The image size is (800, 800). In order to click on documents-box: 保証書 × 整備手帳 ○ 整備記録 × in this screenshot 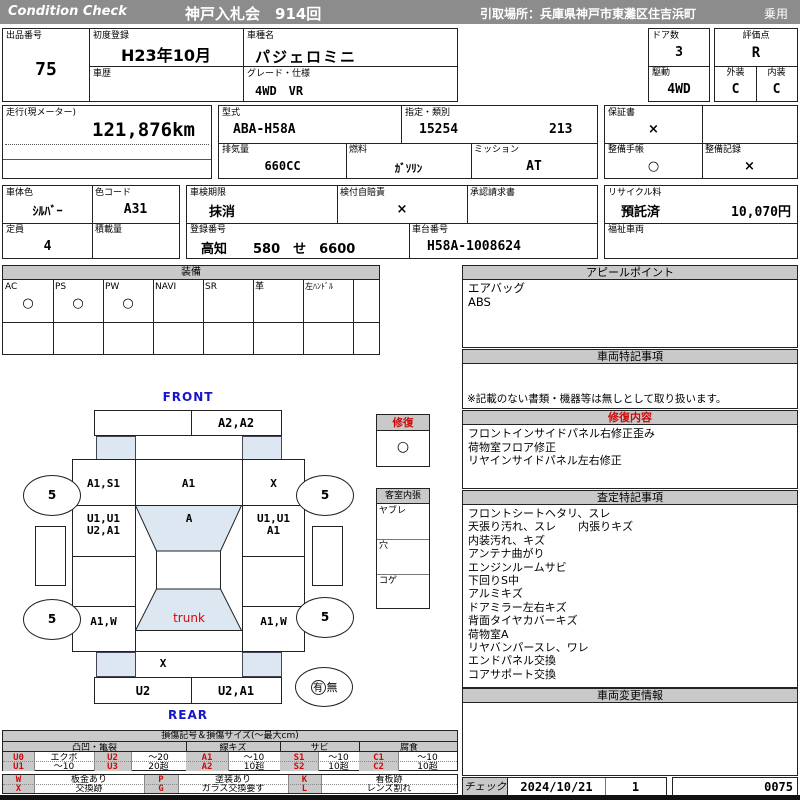, I will do `click(701, 142)`.